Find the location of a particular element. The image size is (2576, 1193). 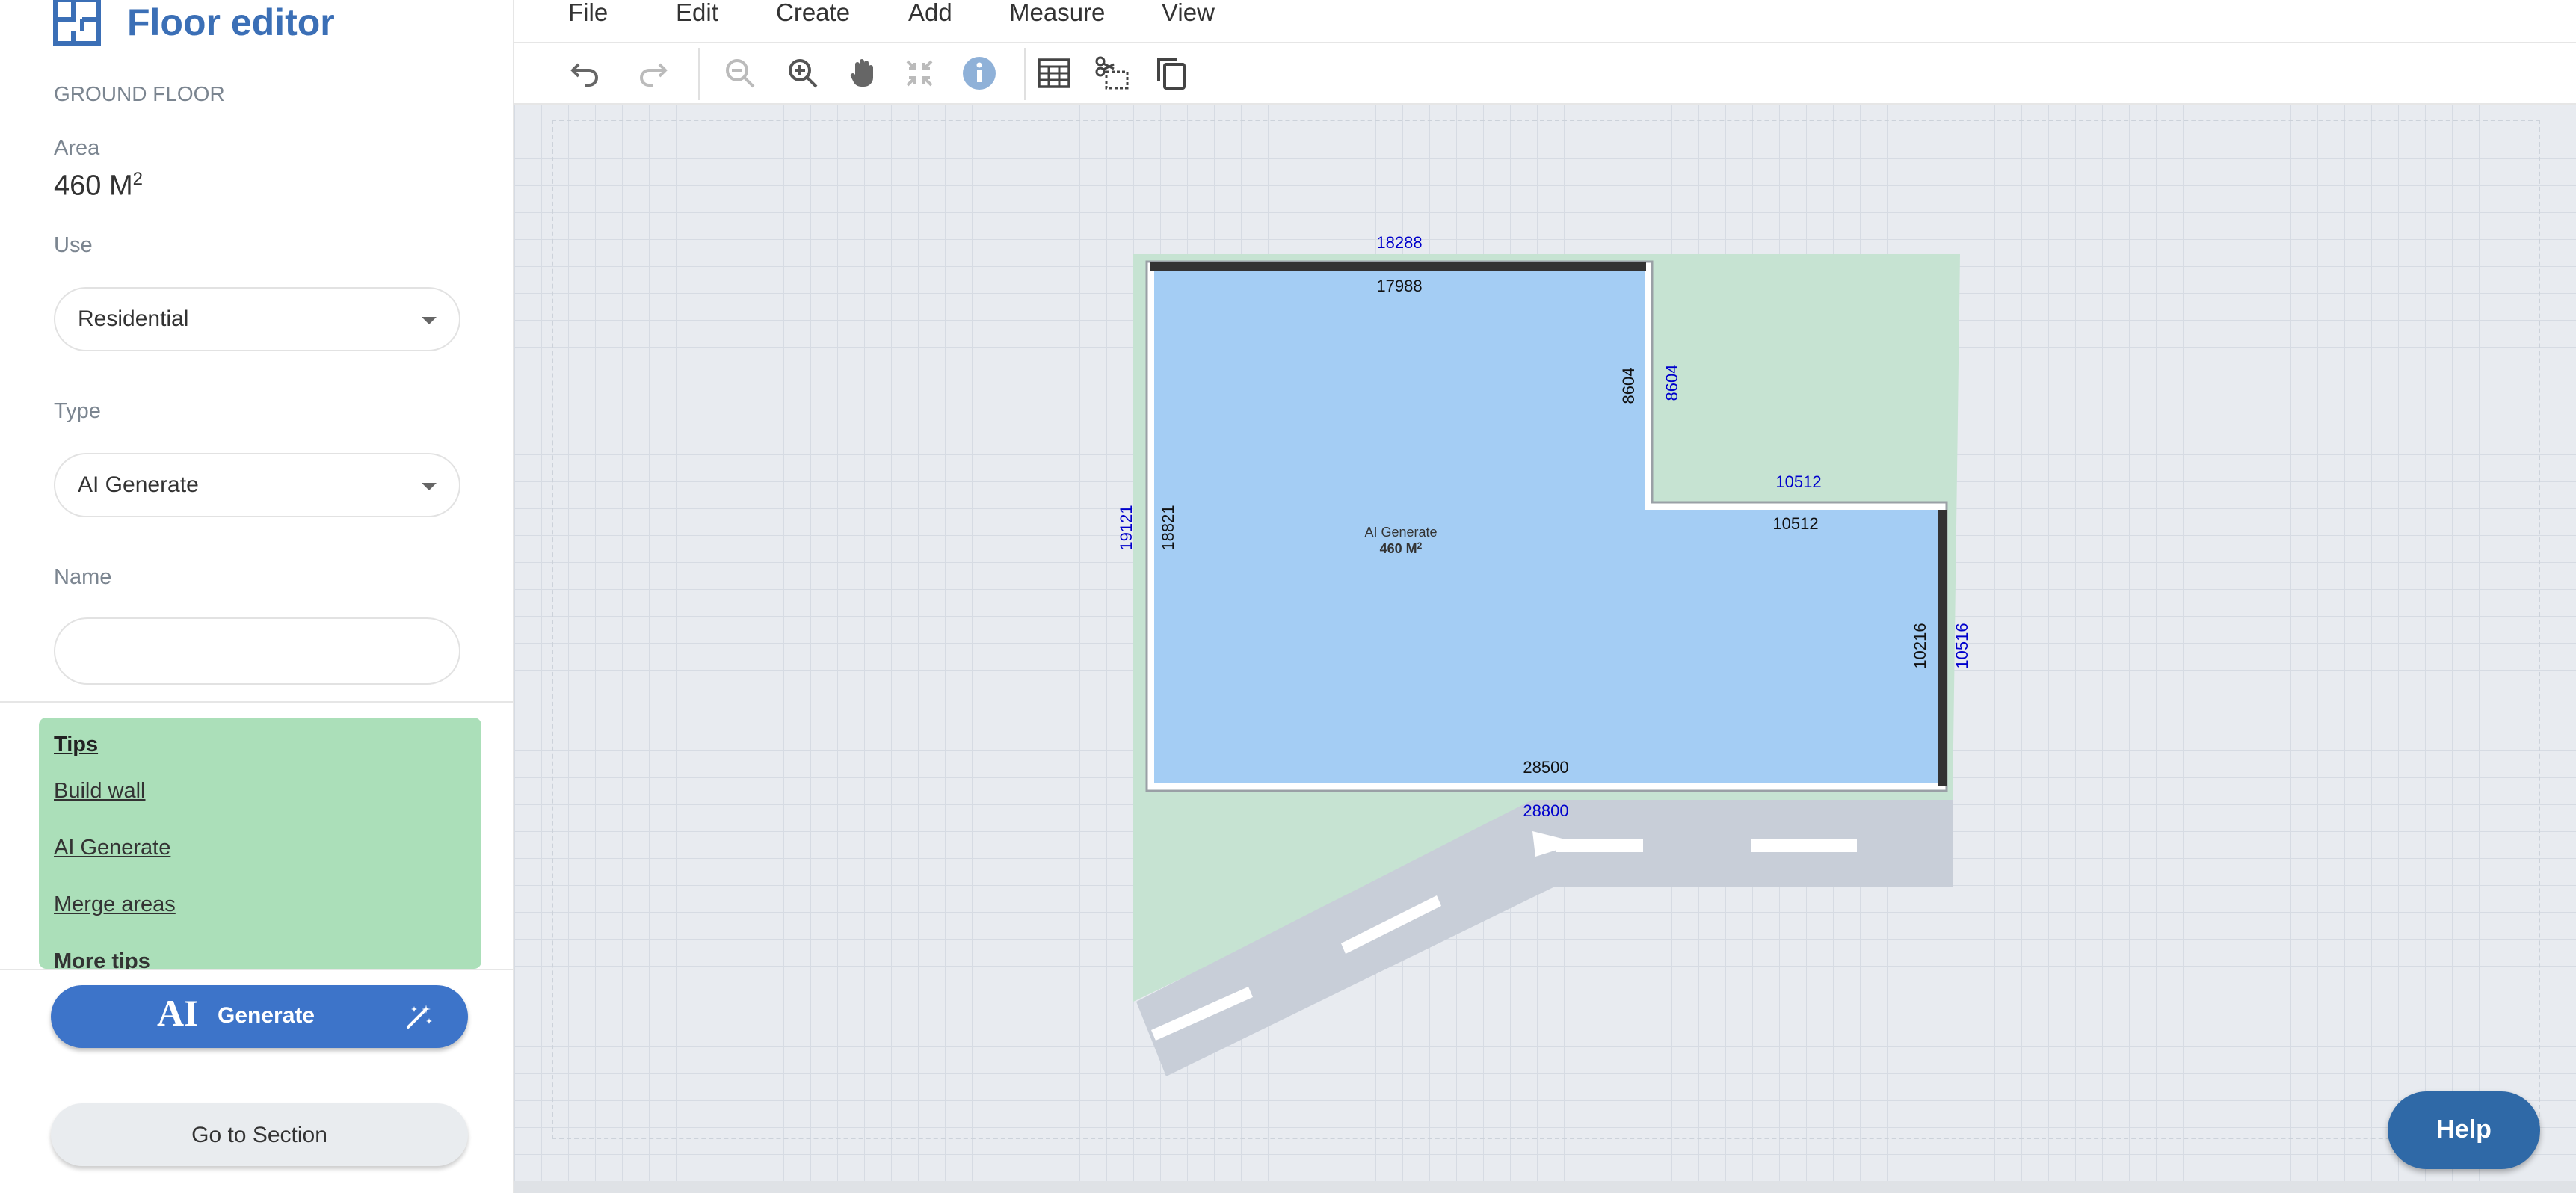

dim-inner-left: 18821 is located at coordinates (1168, 527).